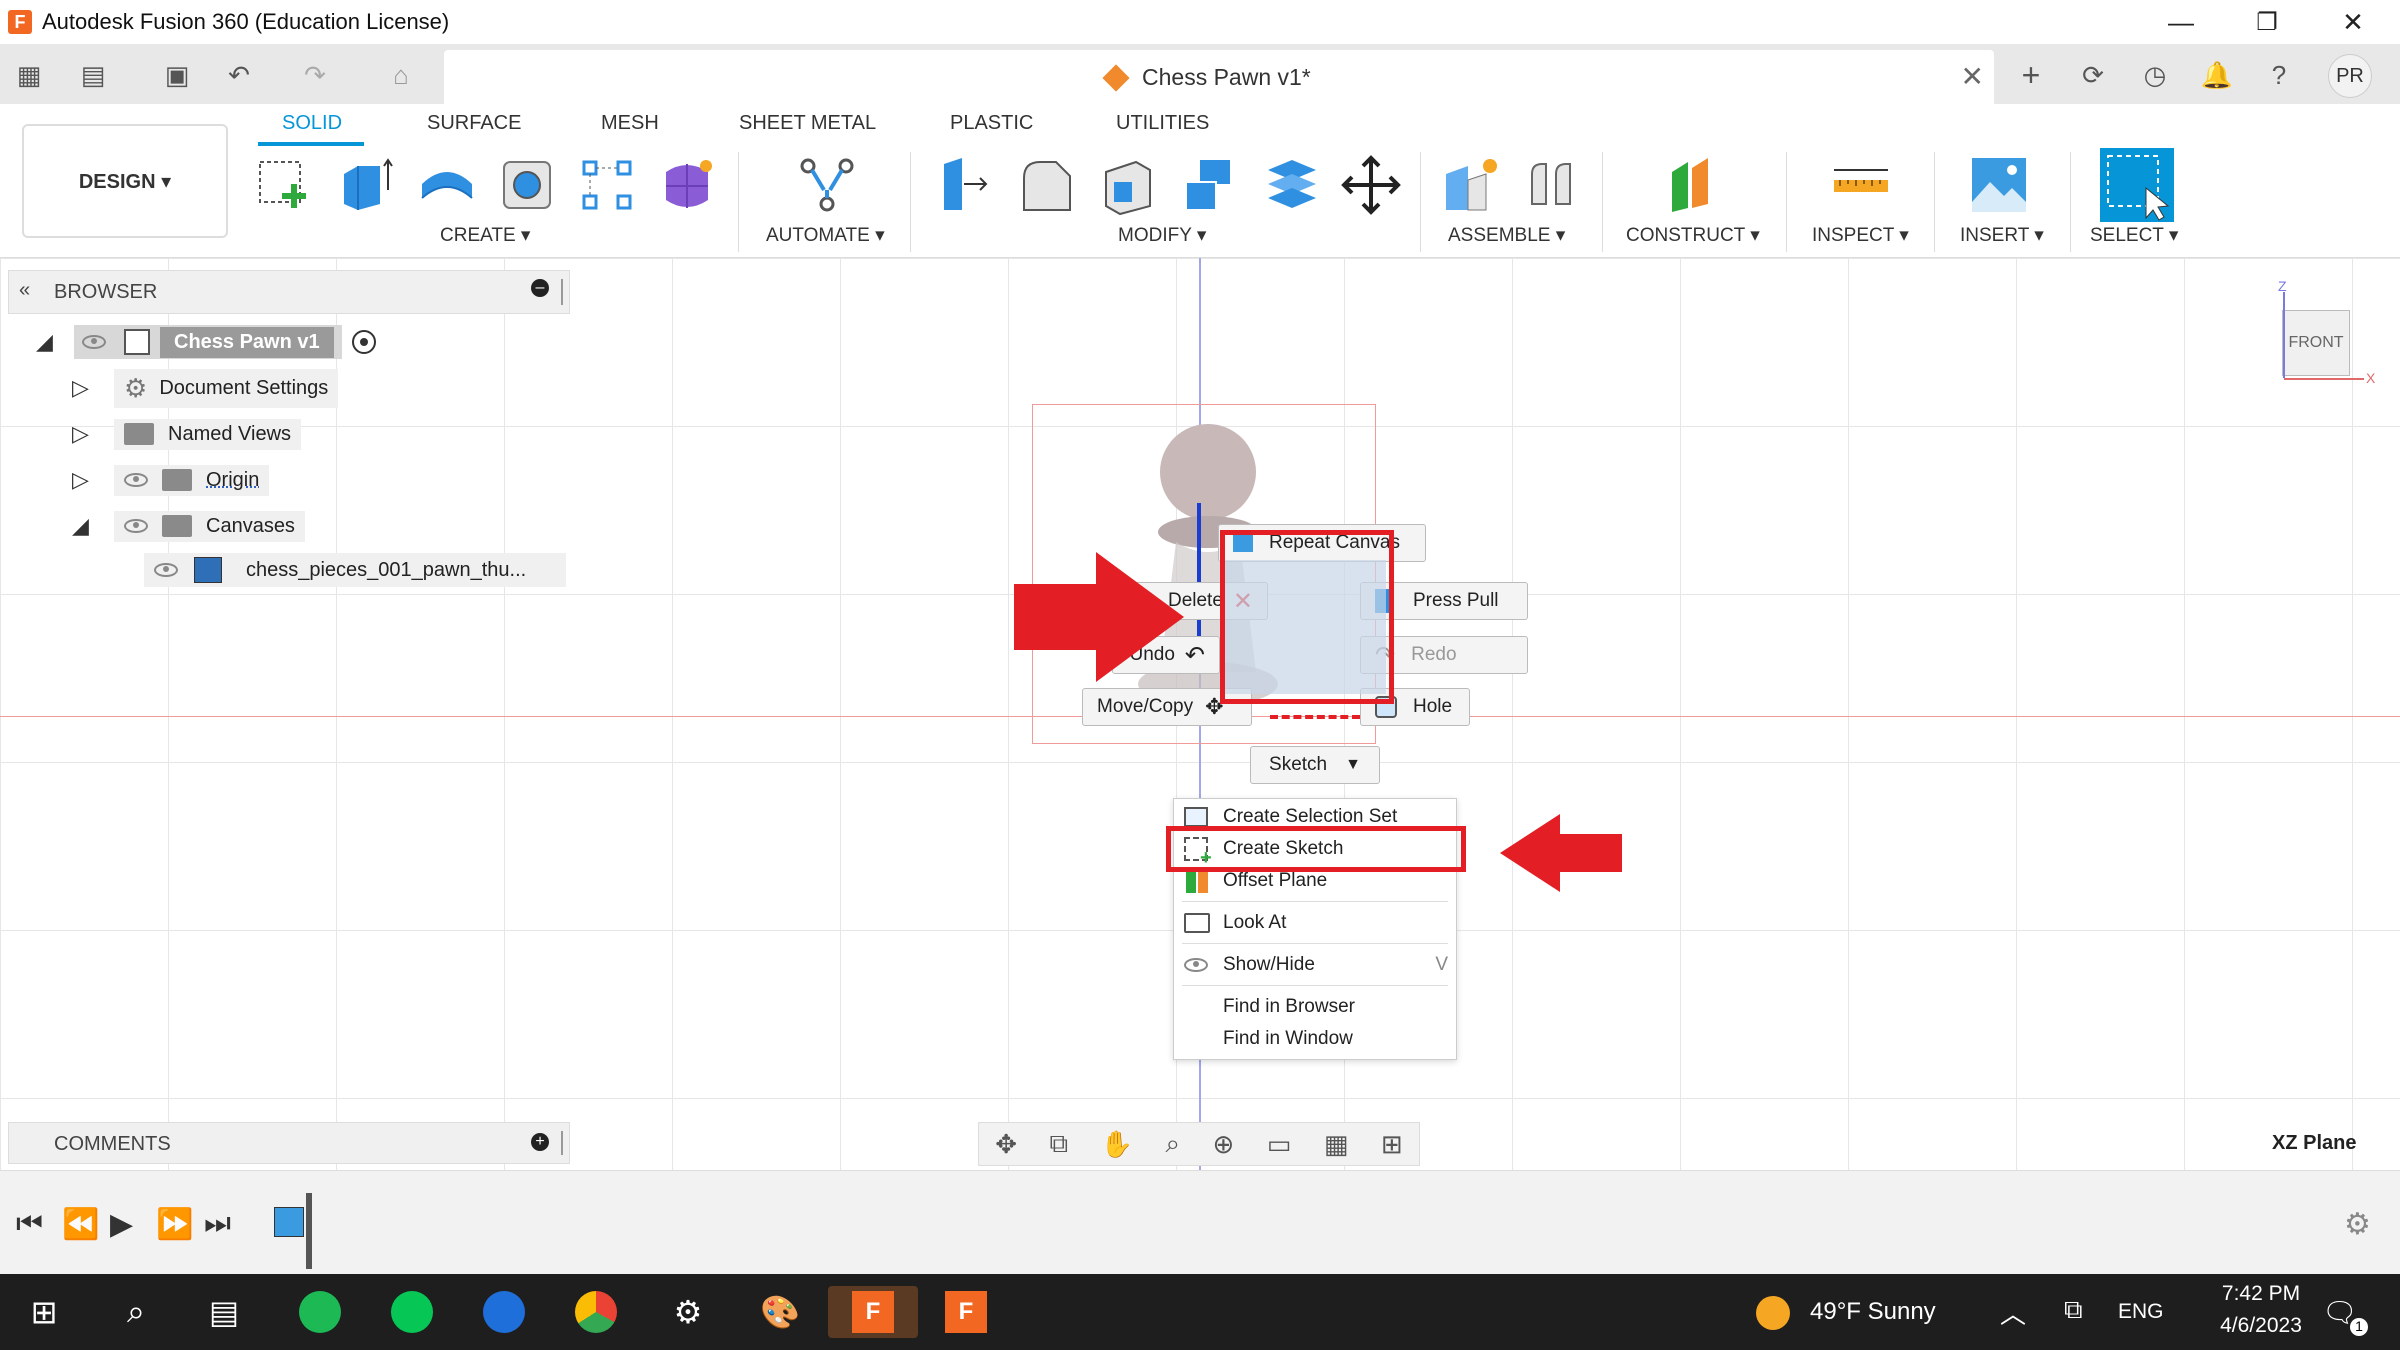  What do you see at coordinates (2093, 75) in the screenshot?
I see `extensions-icon: ⟳` at bounding box center [2093, 75].